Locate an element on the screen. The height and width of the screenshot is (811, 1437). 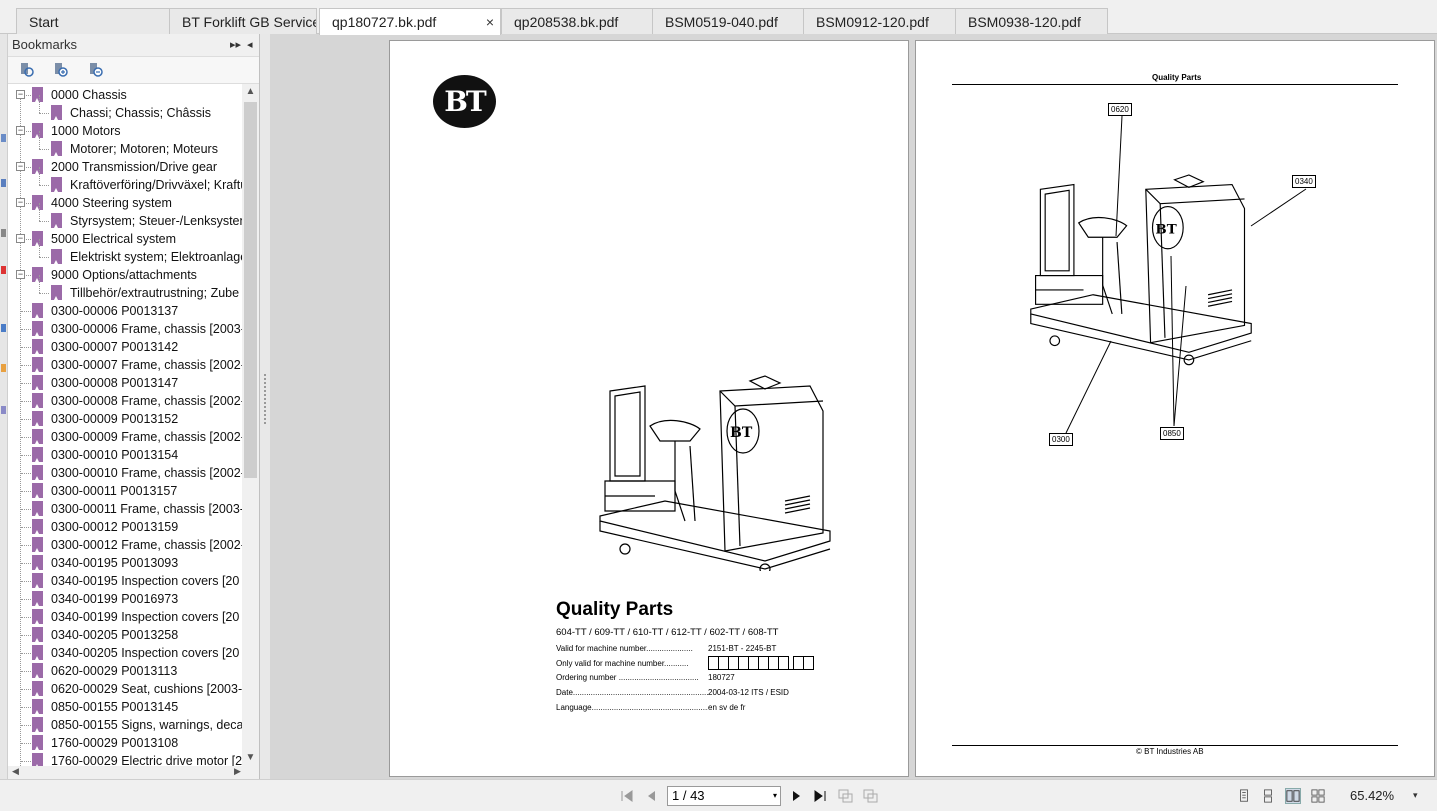
tab-qp180727: qp180727.bk.pdf × is located at coordinates (410, 21).